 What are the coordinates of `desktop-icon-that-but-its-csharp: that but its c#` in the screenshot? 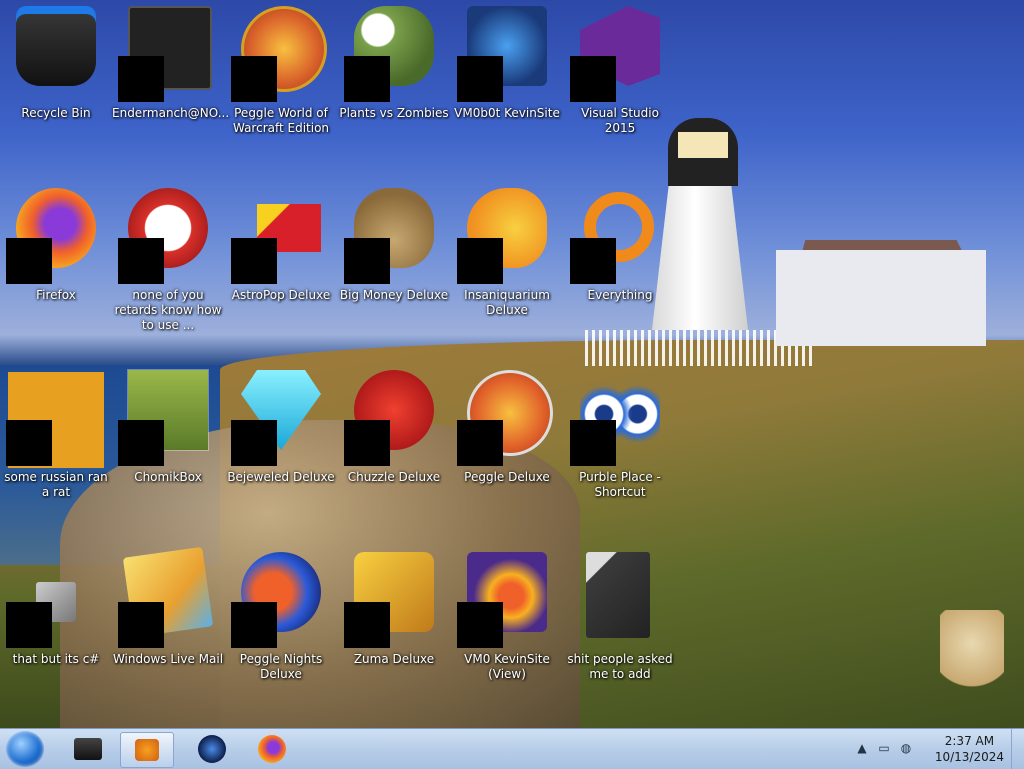 It's located at (56, 626).